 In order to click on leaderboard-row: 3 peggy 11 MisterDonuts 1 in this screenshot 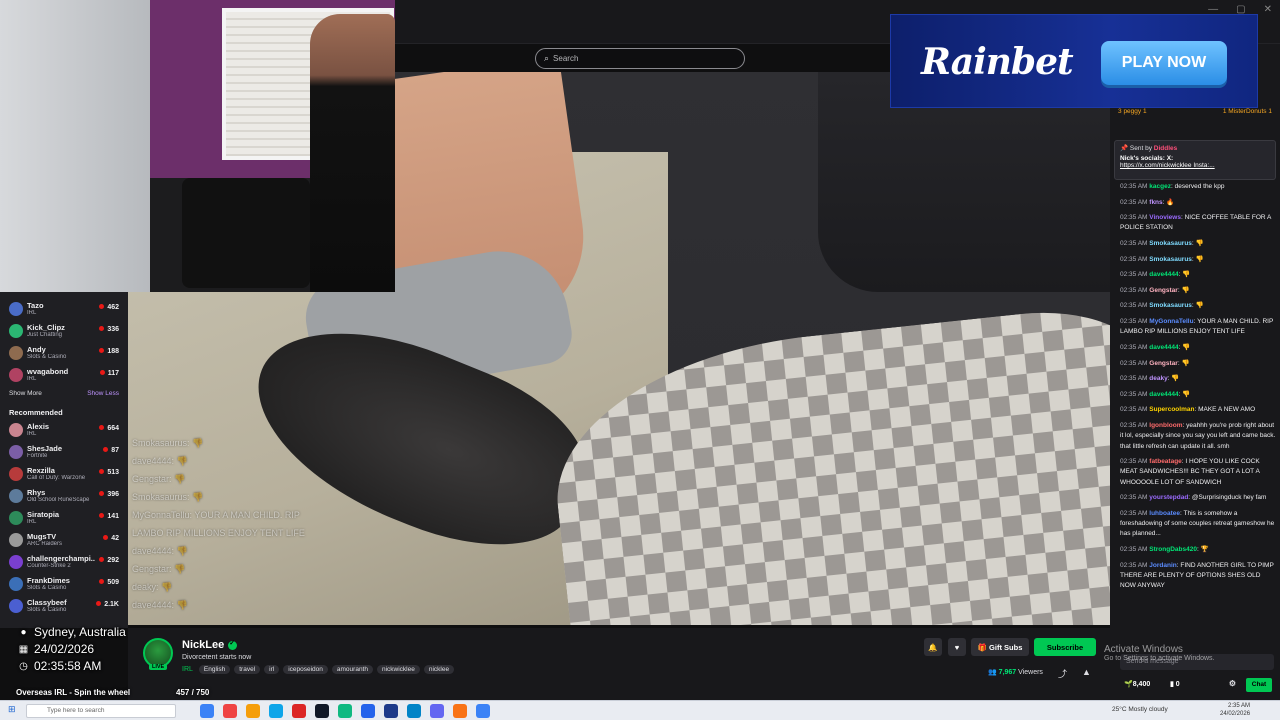, I will do `click(1195, 111)`.